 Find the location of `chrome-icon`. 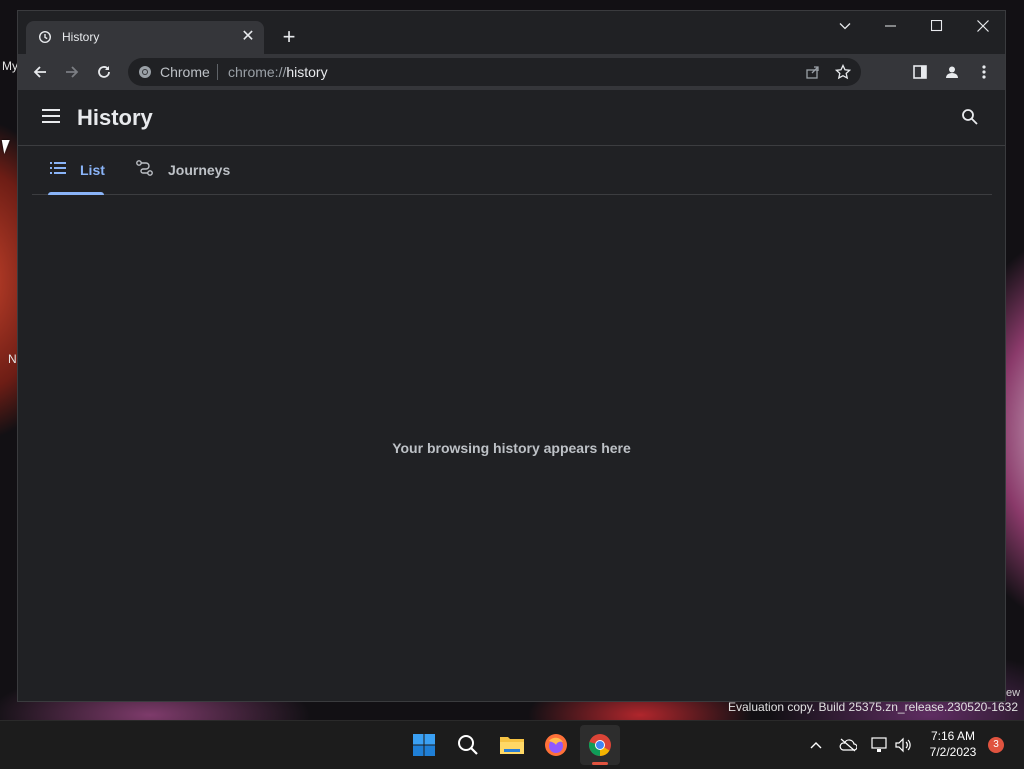

chrome-icon is located at coordinates (600, 745).